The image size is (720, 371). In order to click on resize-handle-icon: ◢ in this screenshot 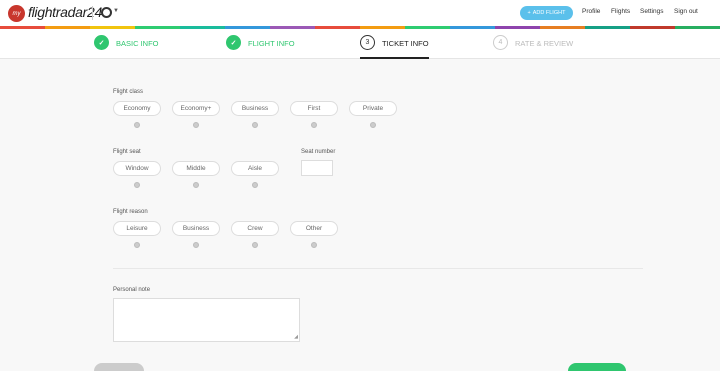, I will do `click(296, 337)`.